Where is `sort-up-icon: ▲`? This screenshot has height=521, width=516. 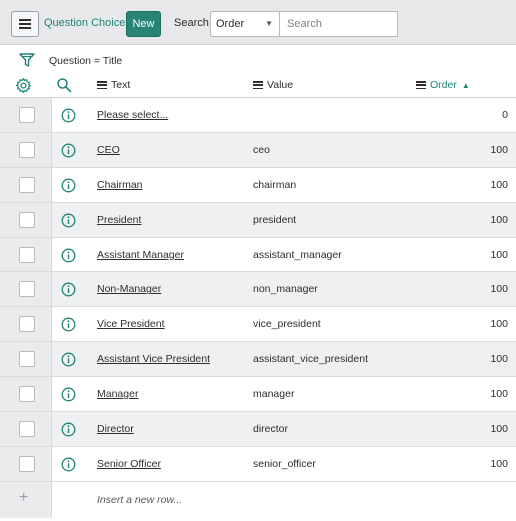 sort-up-icon: ▲ is located at coordinates (465, 85).